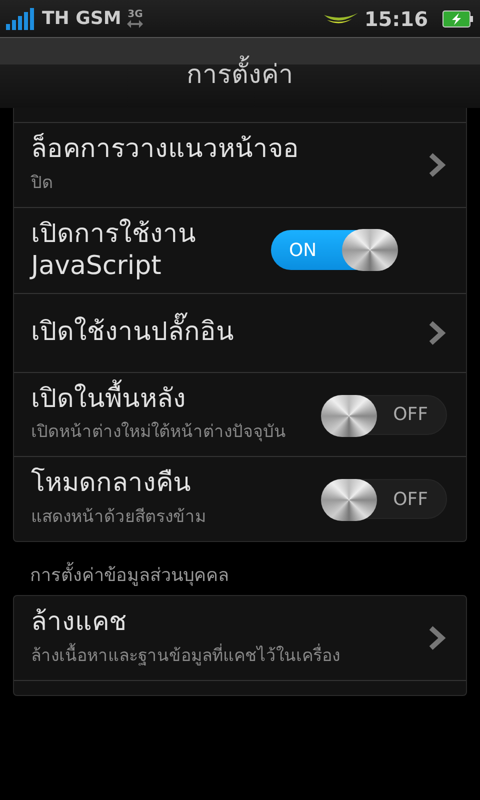  I want to click on carrier-name: TH GSM, so click(82, 18).